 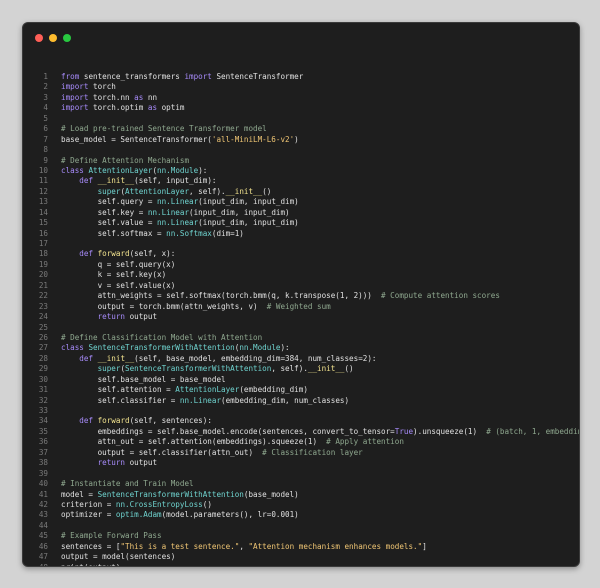 I want to click on code-token: "Attention mechanism enhances models.", so click(x=335, y=546).